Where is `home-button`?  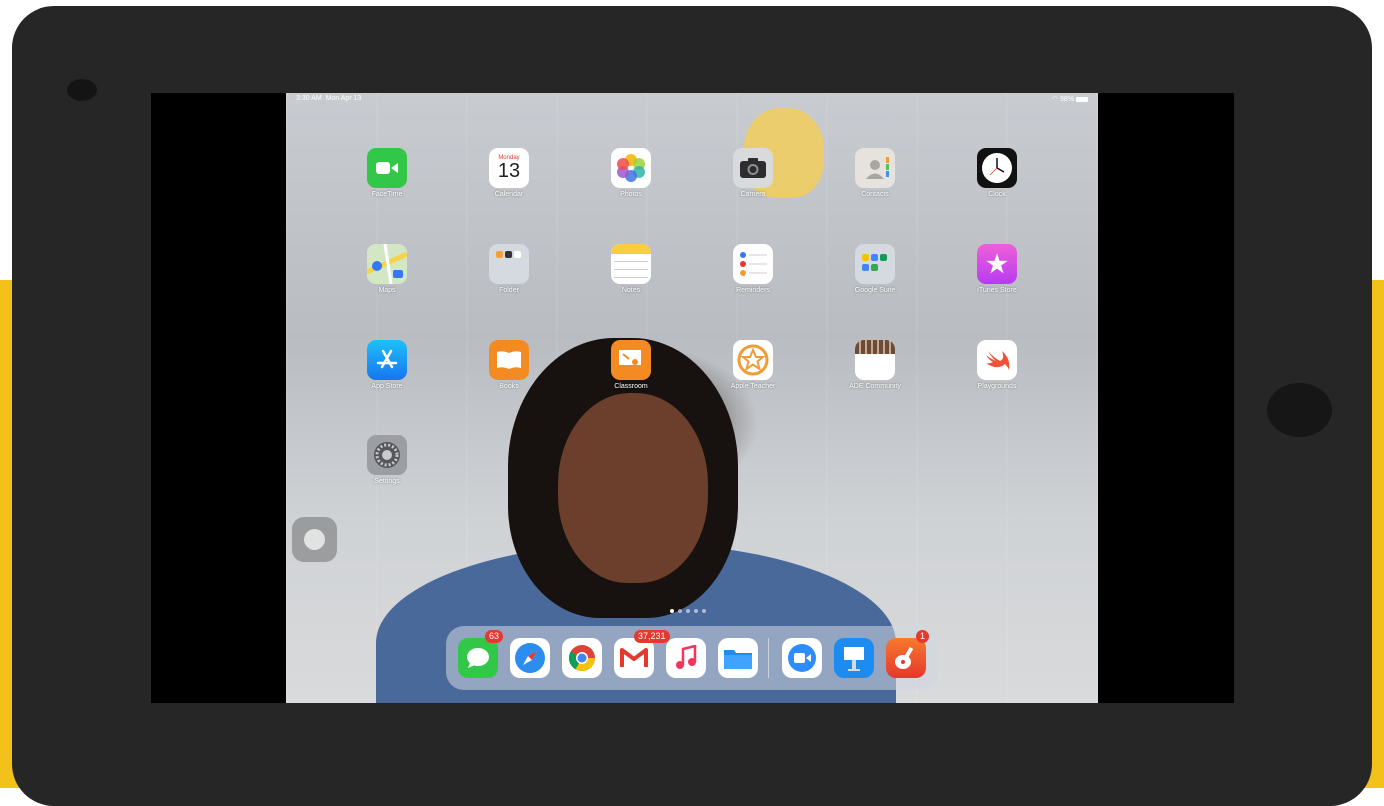 home-button is located at coordinates (1299, 410).